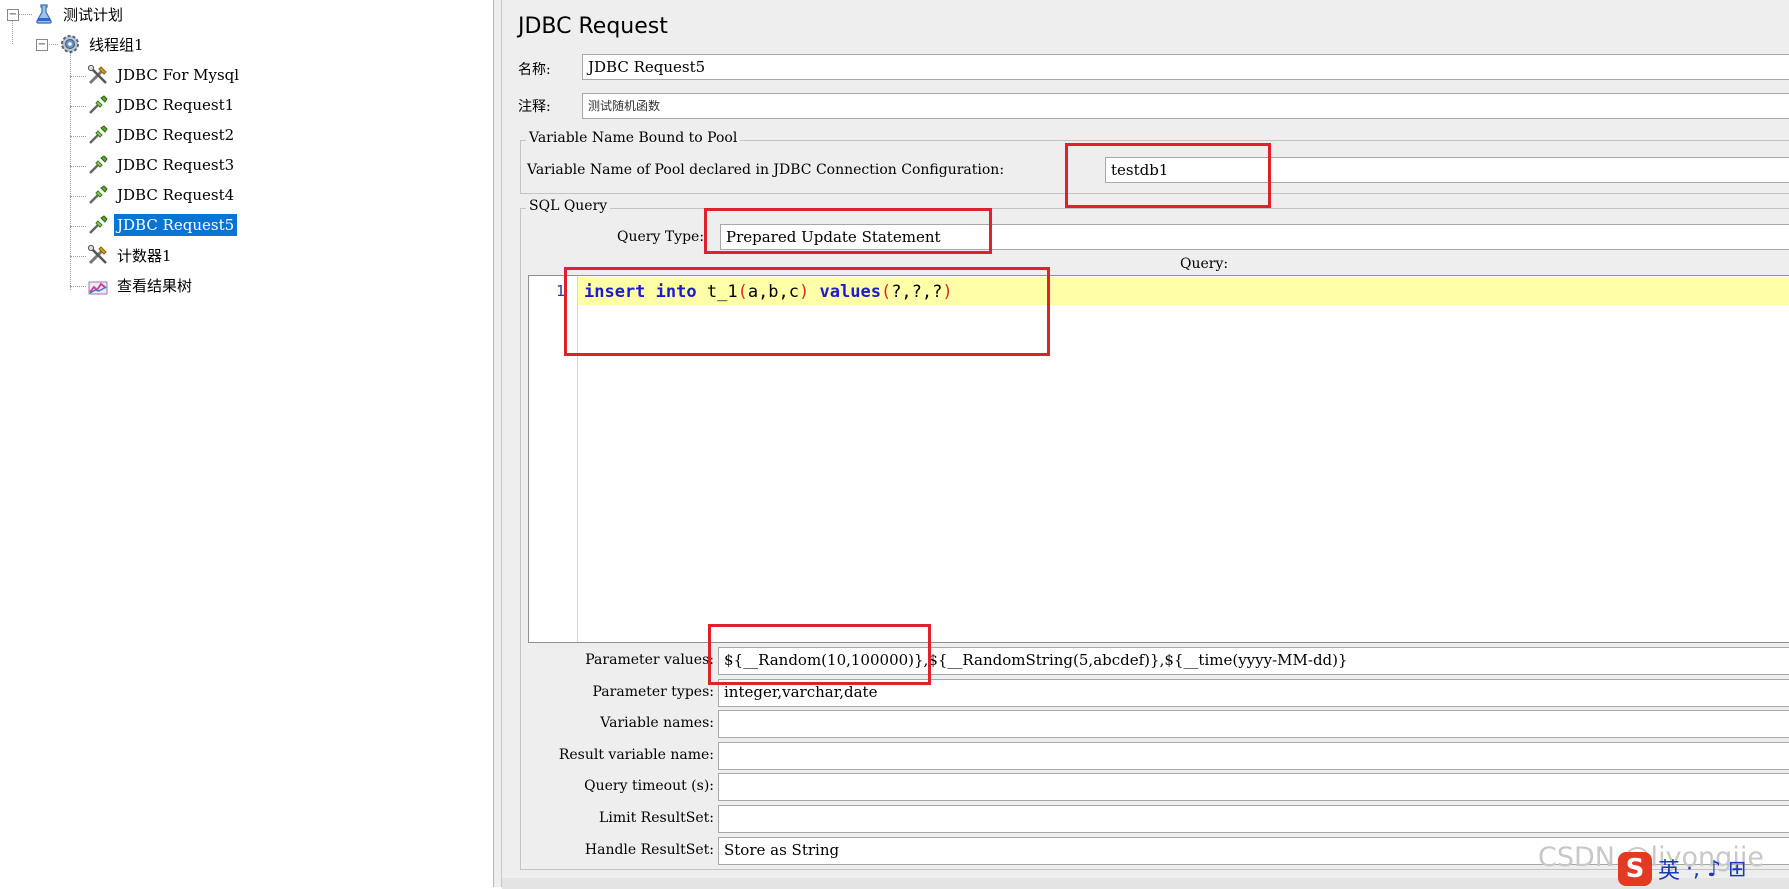 Image resolution: width=1789 pixels, height=889 pixels. I want to click on page-title: JDBC Request, so click(593, 26).